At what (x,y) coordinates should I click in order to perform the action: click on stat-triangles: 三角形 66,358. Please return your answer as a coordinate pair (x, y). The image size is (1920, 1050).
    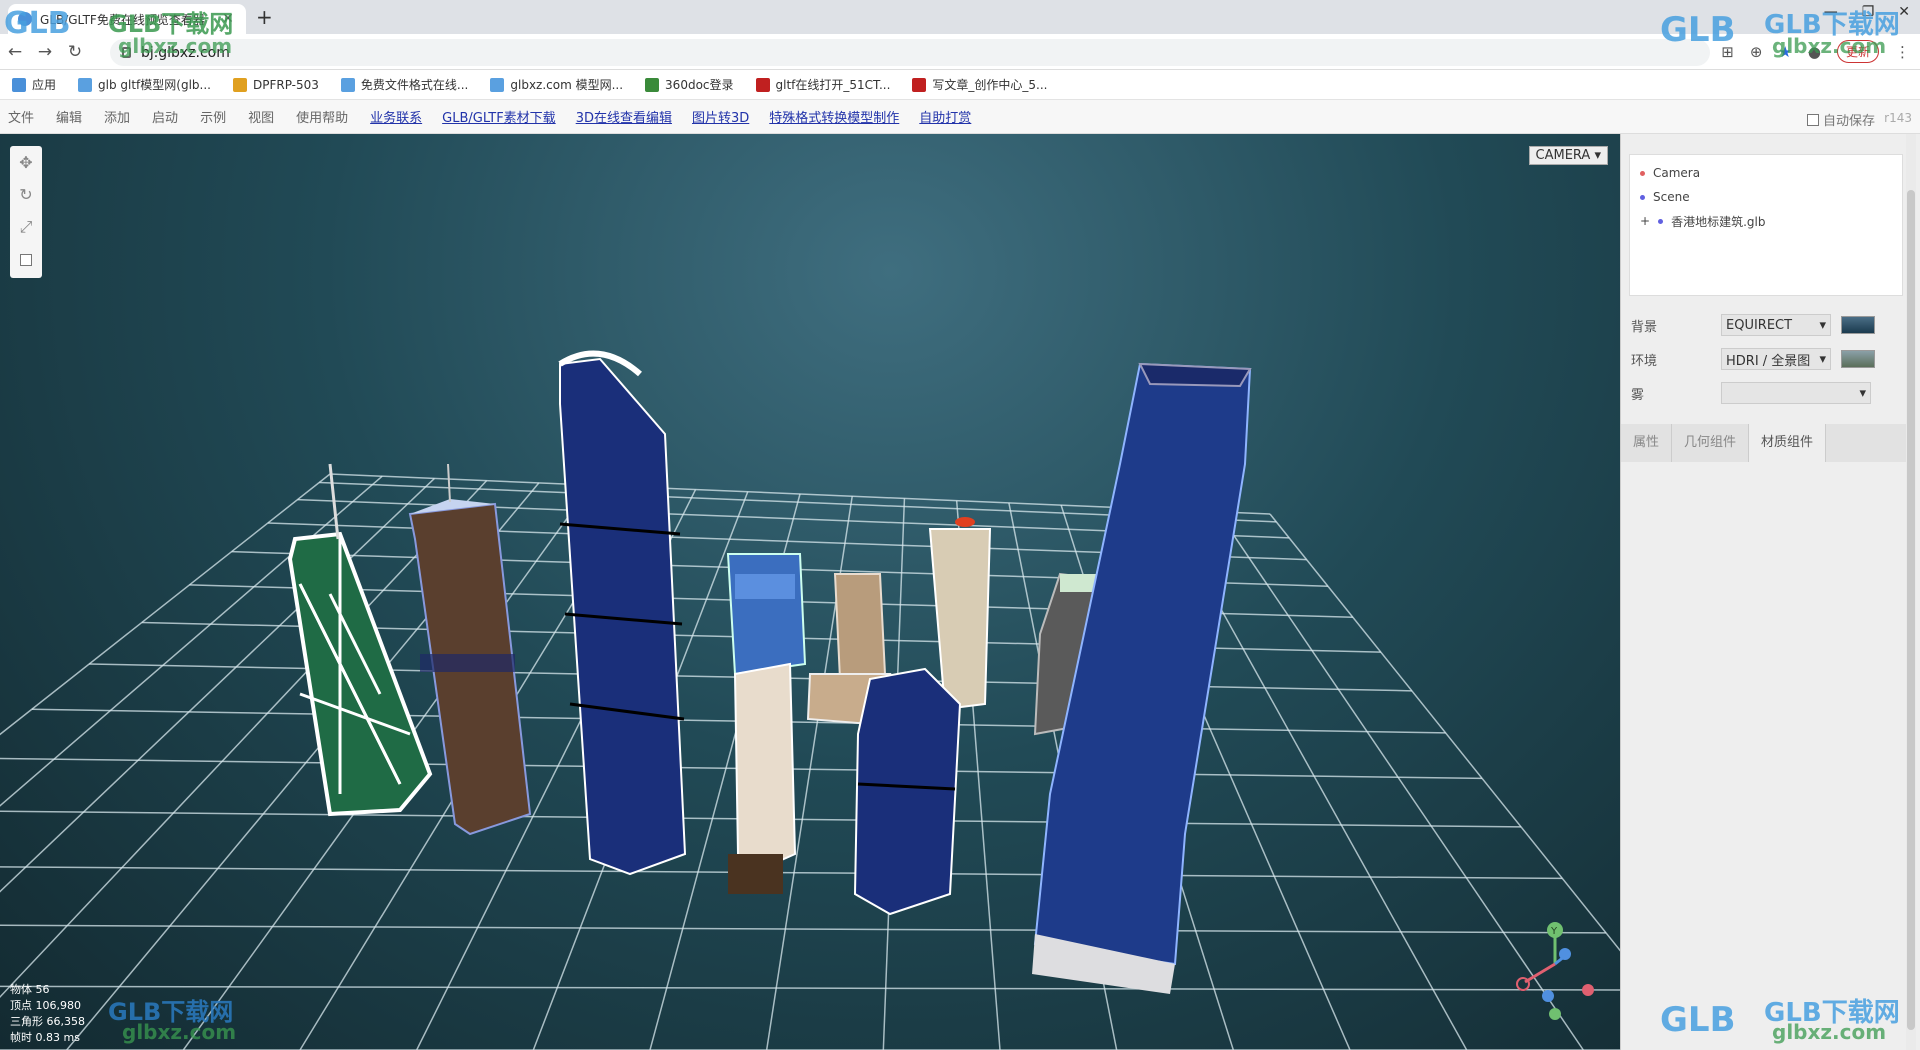
    Looking at the image, I should click on (47, 1021).